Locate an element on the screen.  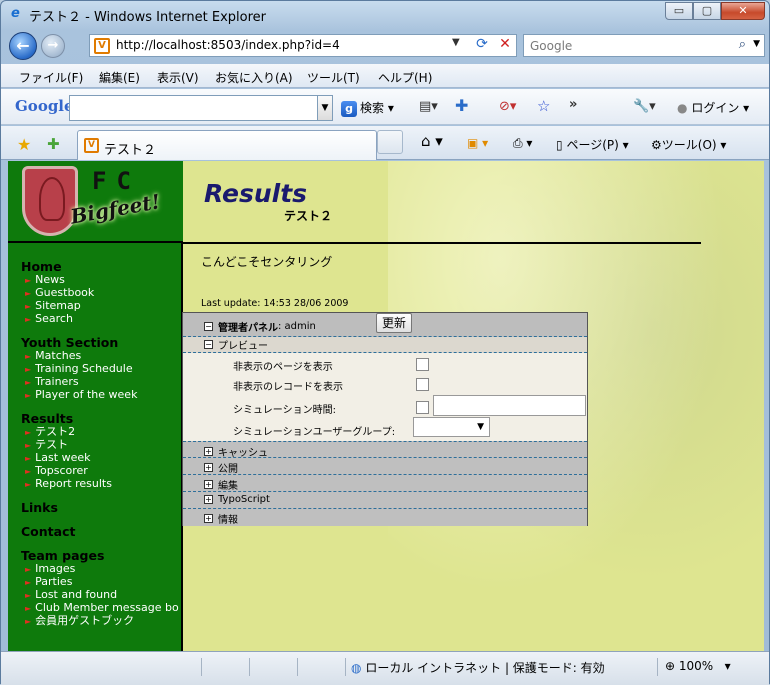
section-info: + 情報 is located at coordinates (385, 517).